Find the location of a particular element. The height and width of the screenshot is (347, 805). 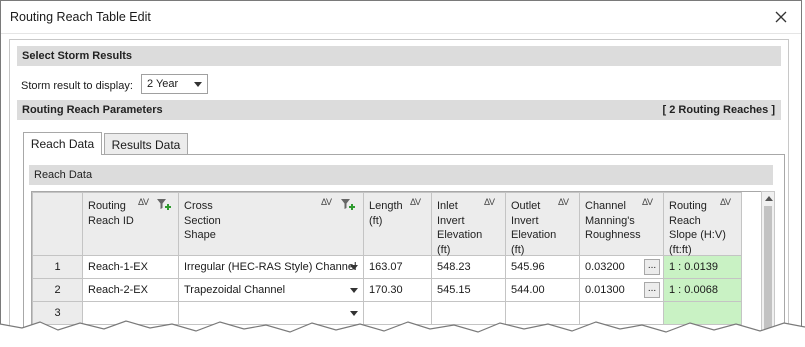

cell-slope: 1 : 0.0139 is located at coordinates (702, 267).